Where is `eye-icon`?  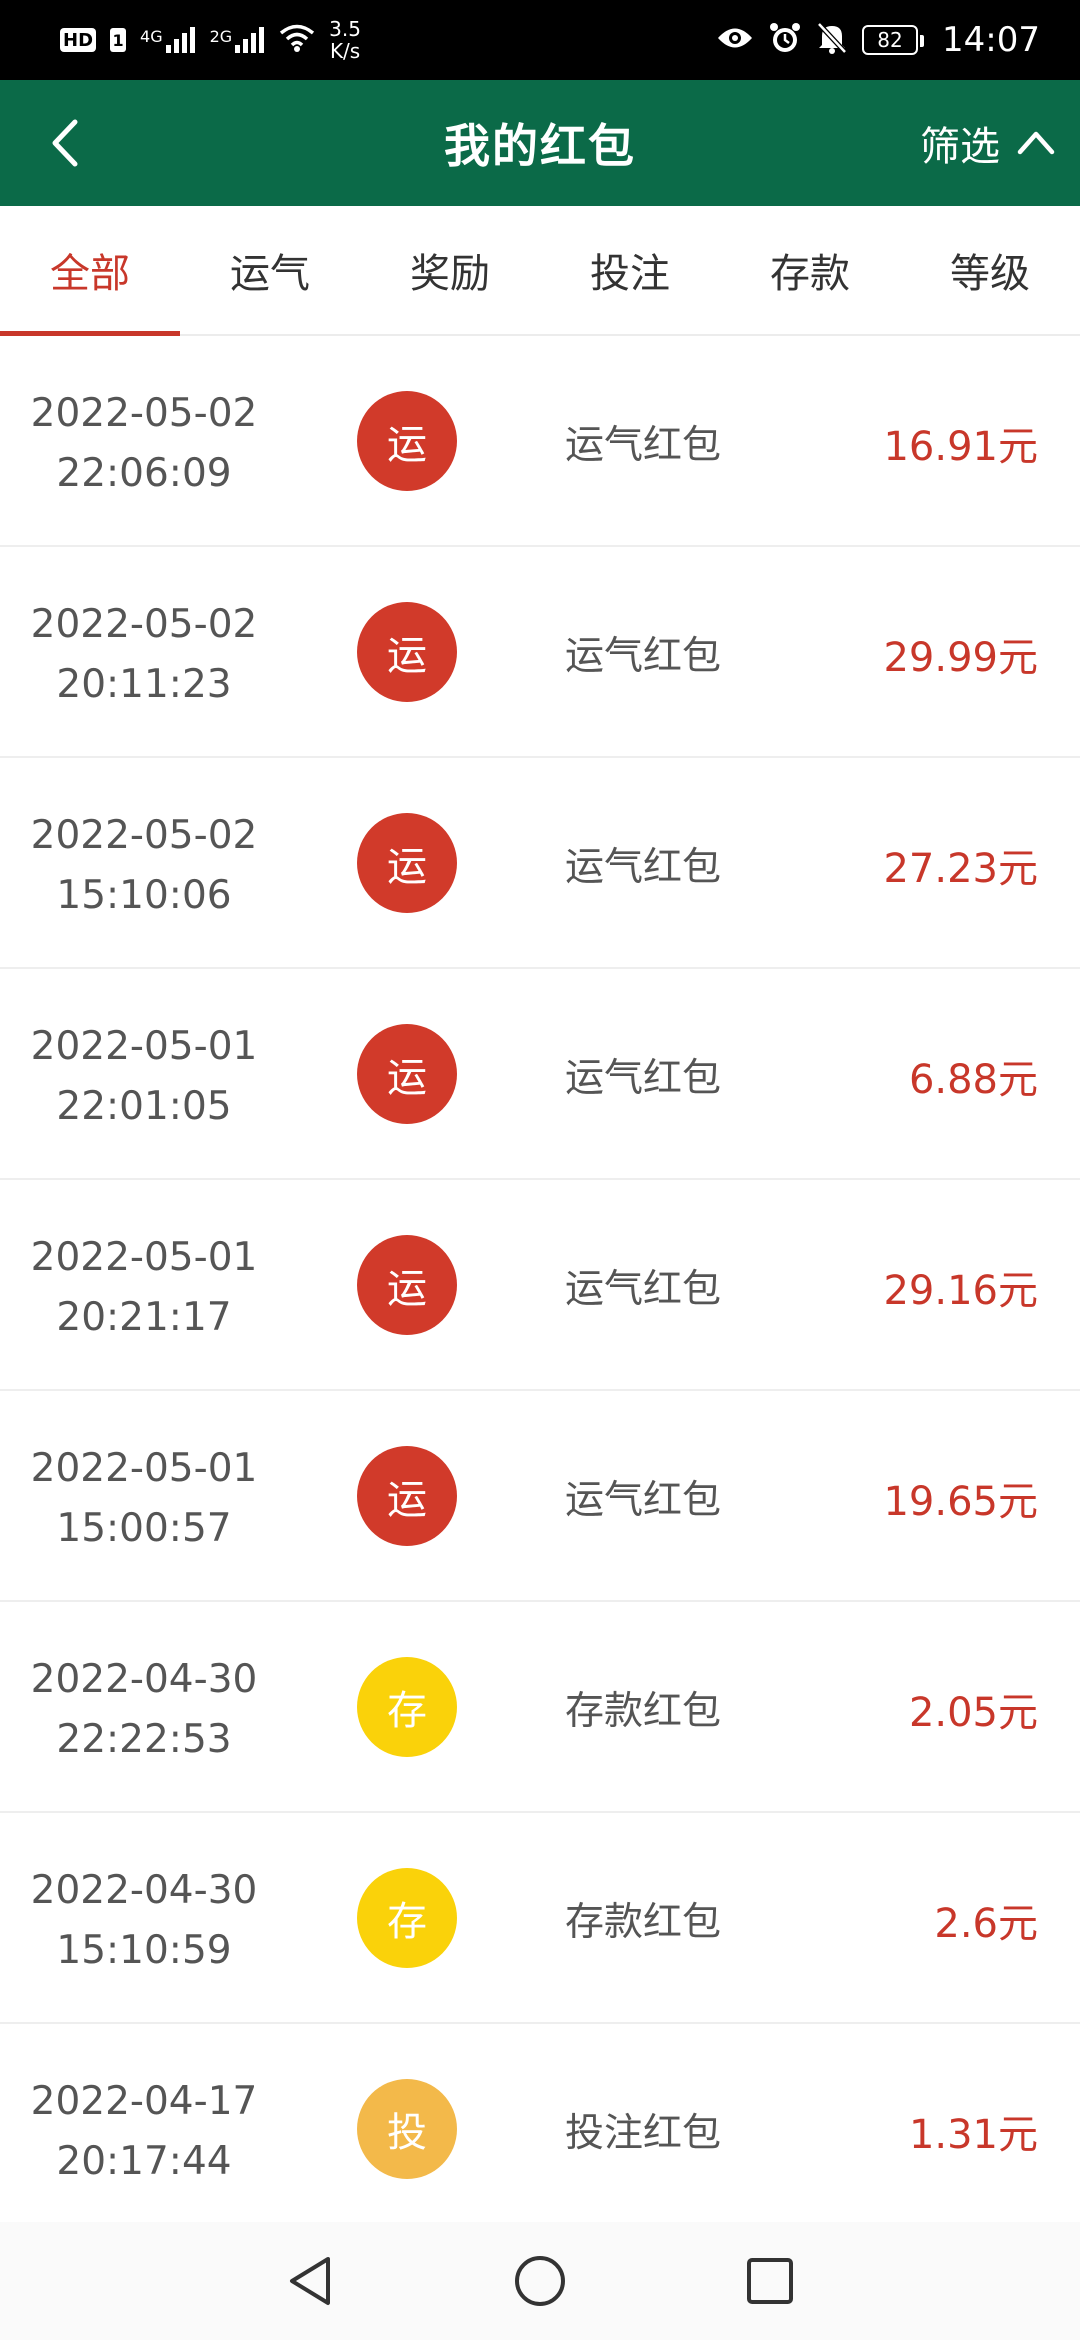
eye-icon is located at coordinates (735, 40).